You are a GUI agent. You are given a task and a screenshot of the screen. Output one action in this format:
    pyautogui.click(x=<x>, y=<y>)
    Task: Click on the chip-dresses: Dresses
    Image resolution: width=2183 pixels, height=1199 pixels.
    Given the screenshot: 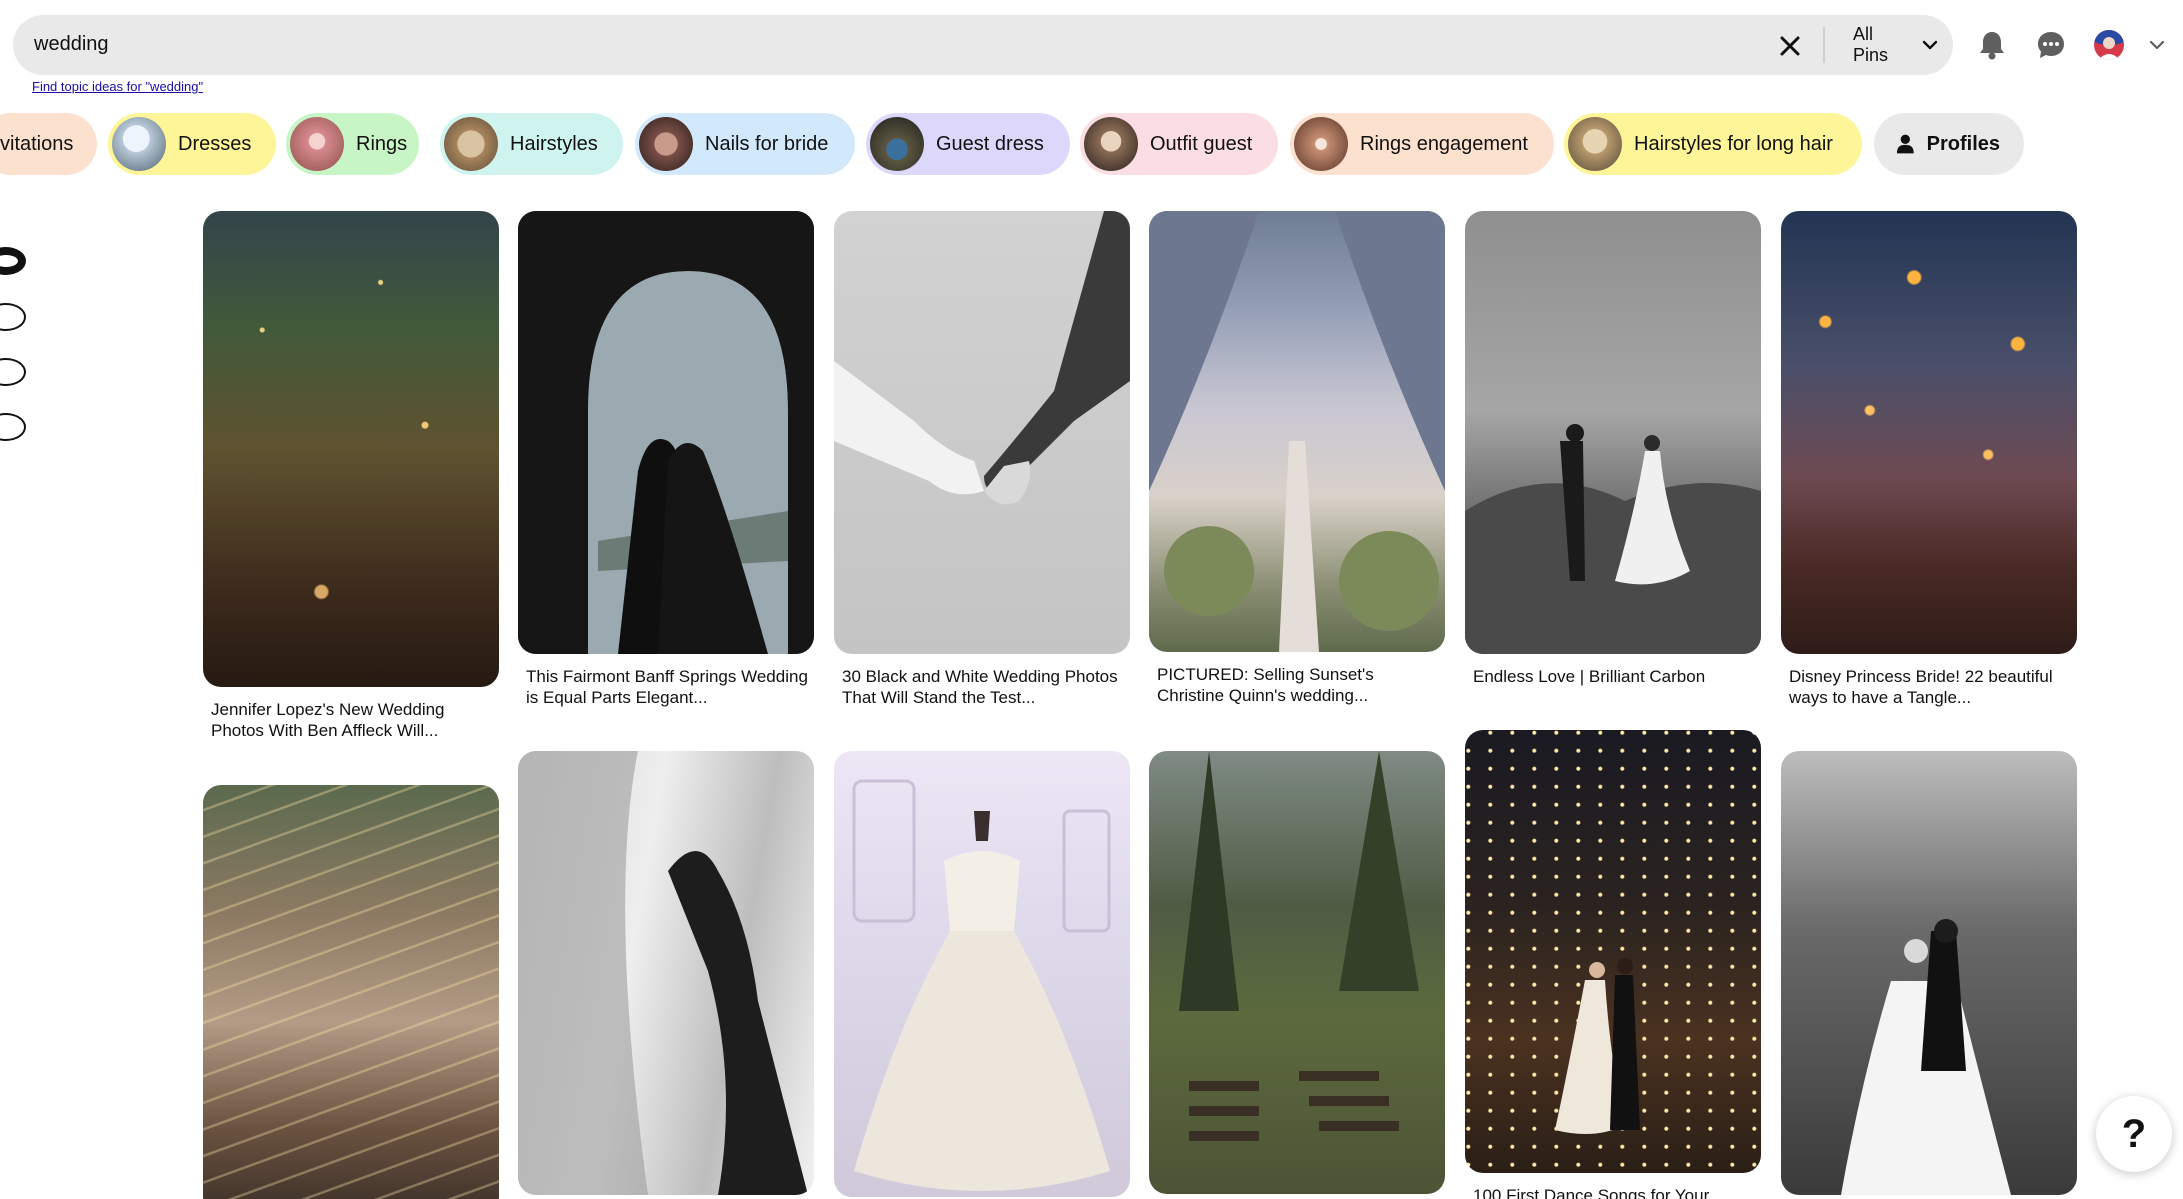 What is the action you would take?
    pyautogui.click(x=192, y=144)
    